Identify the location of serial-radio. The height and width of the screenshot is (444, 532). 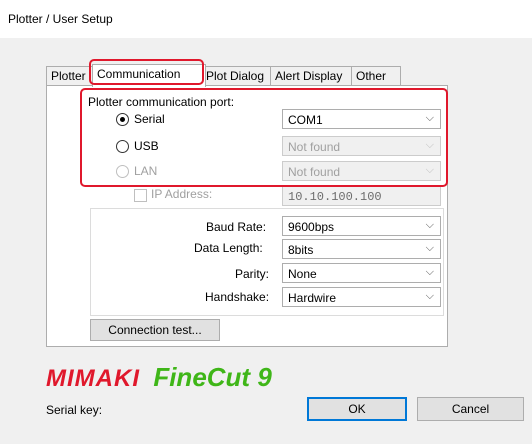
(122, 119).